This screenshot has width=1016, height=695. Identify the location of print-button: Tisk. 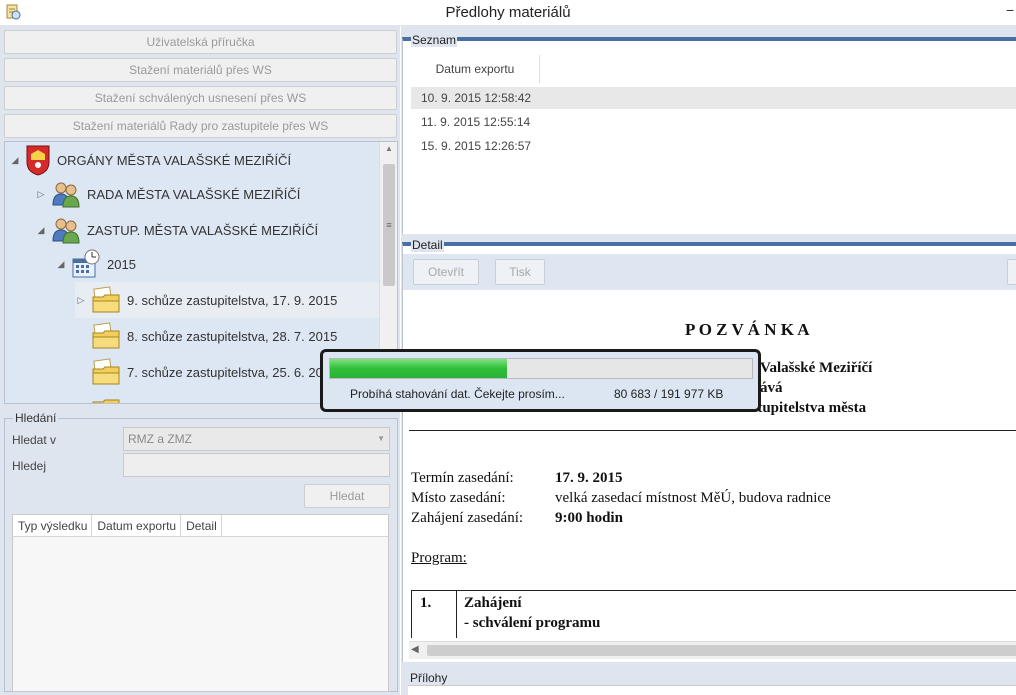
(520, 272).